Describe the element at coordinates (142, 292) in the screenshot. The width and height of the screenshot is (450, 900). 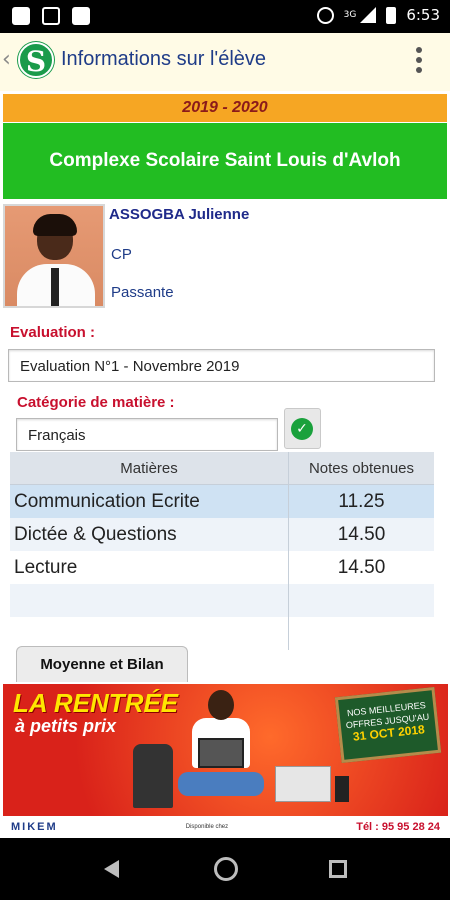
I see `student-status: Passante` at that location.